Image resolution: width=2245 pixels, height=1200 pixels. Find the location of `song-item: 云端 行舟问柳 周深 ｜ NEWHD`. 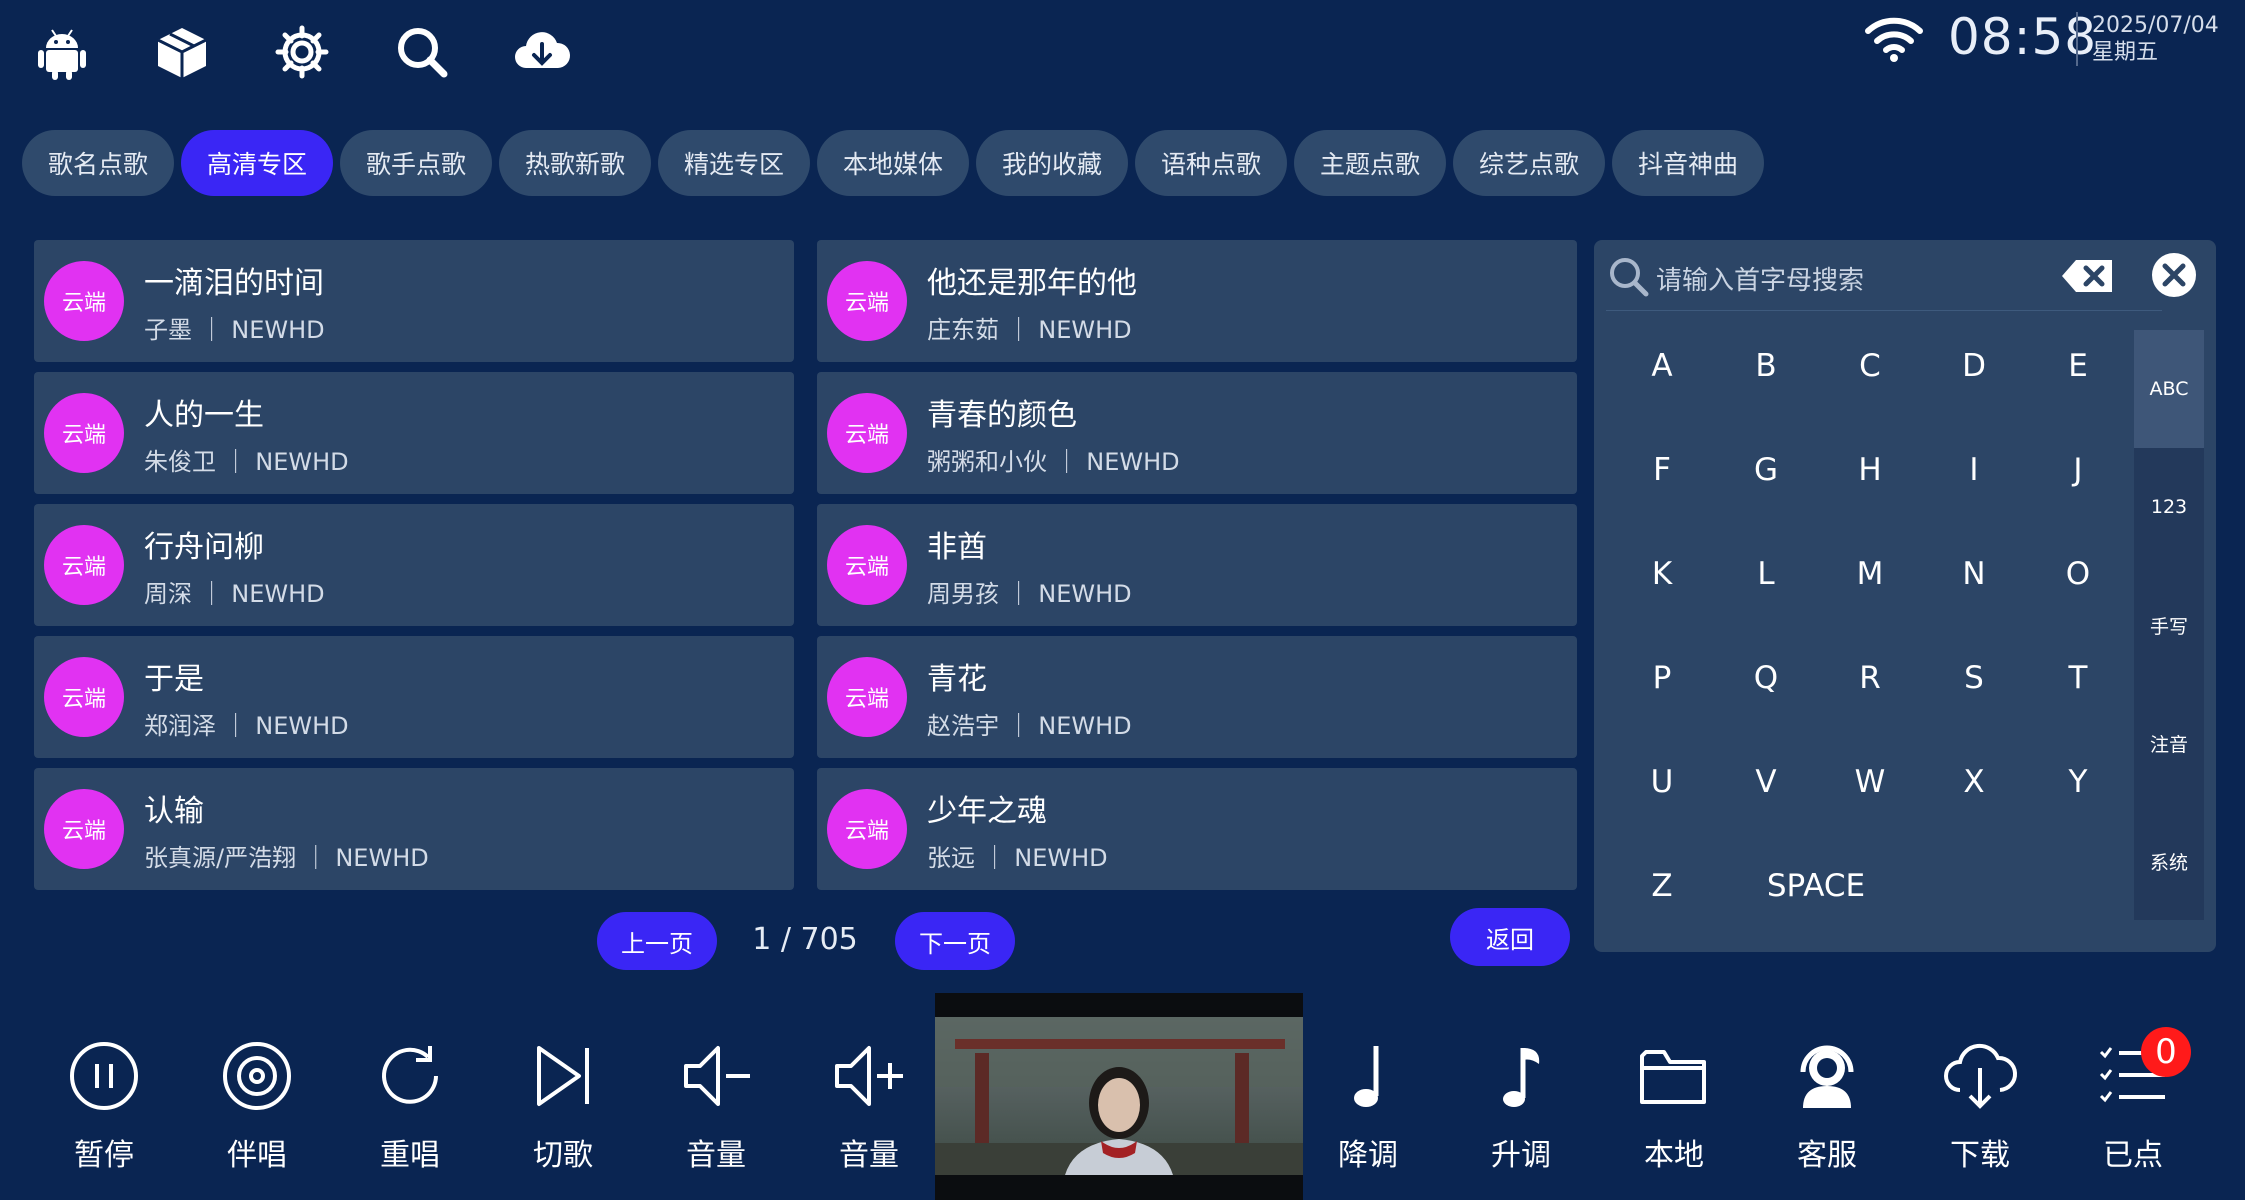

song-item: 云端 行舟问柳 周深 ｜ NEWHD is located at coordinates (414, 565).